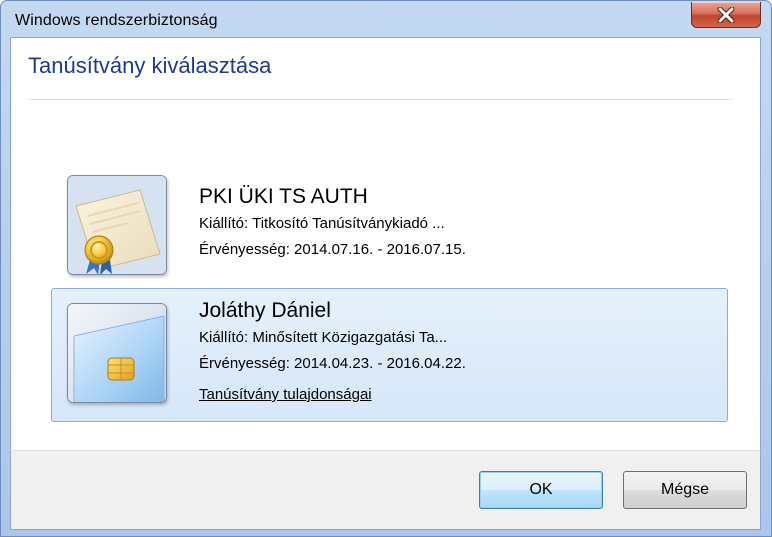 This screenshot has height=537, width=772. Describe the element at coordinates (285, 394) in the screenshot. I see `certificate-properties-link: Tanúsítvány tulajdonságai` at that location.